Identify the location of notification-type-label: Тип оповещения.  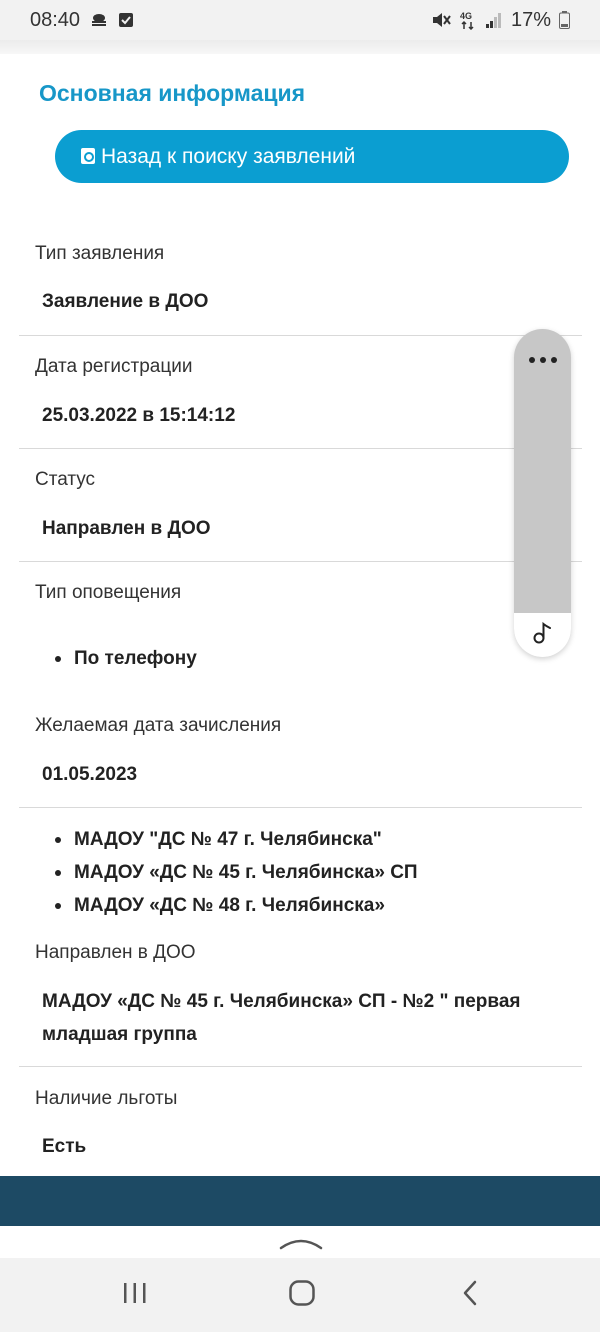
(108, 592).